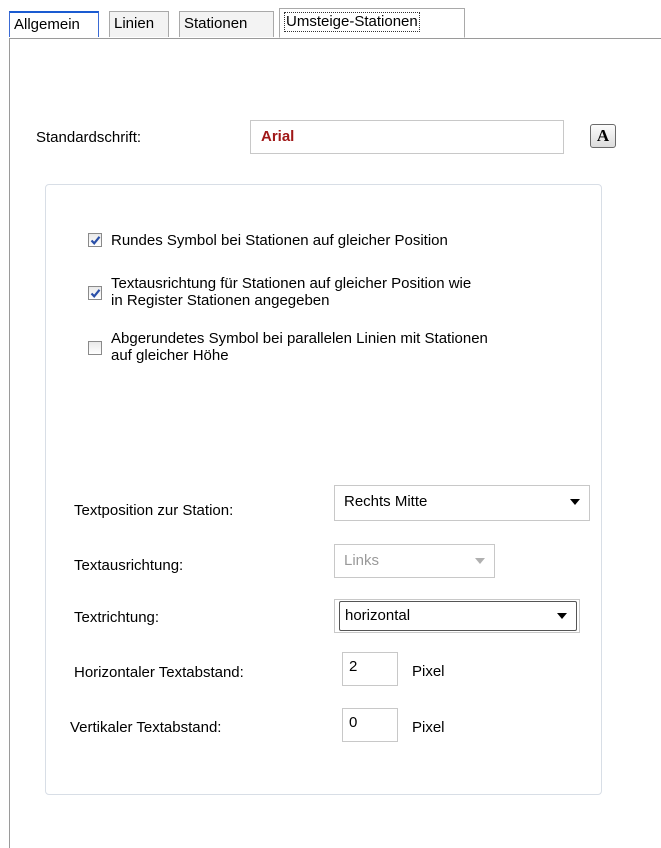 The height and width of the screenshot is (848, 661). I want to click on tab-linien-label: Linien, so click(134, 23).